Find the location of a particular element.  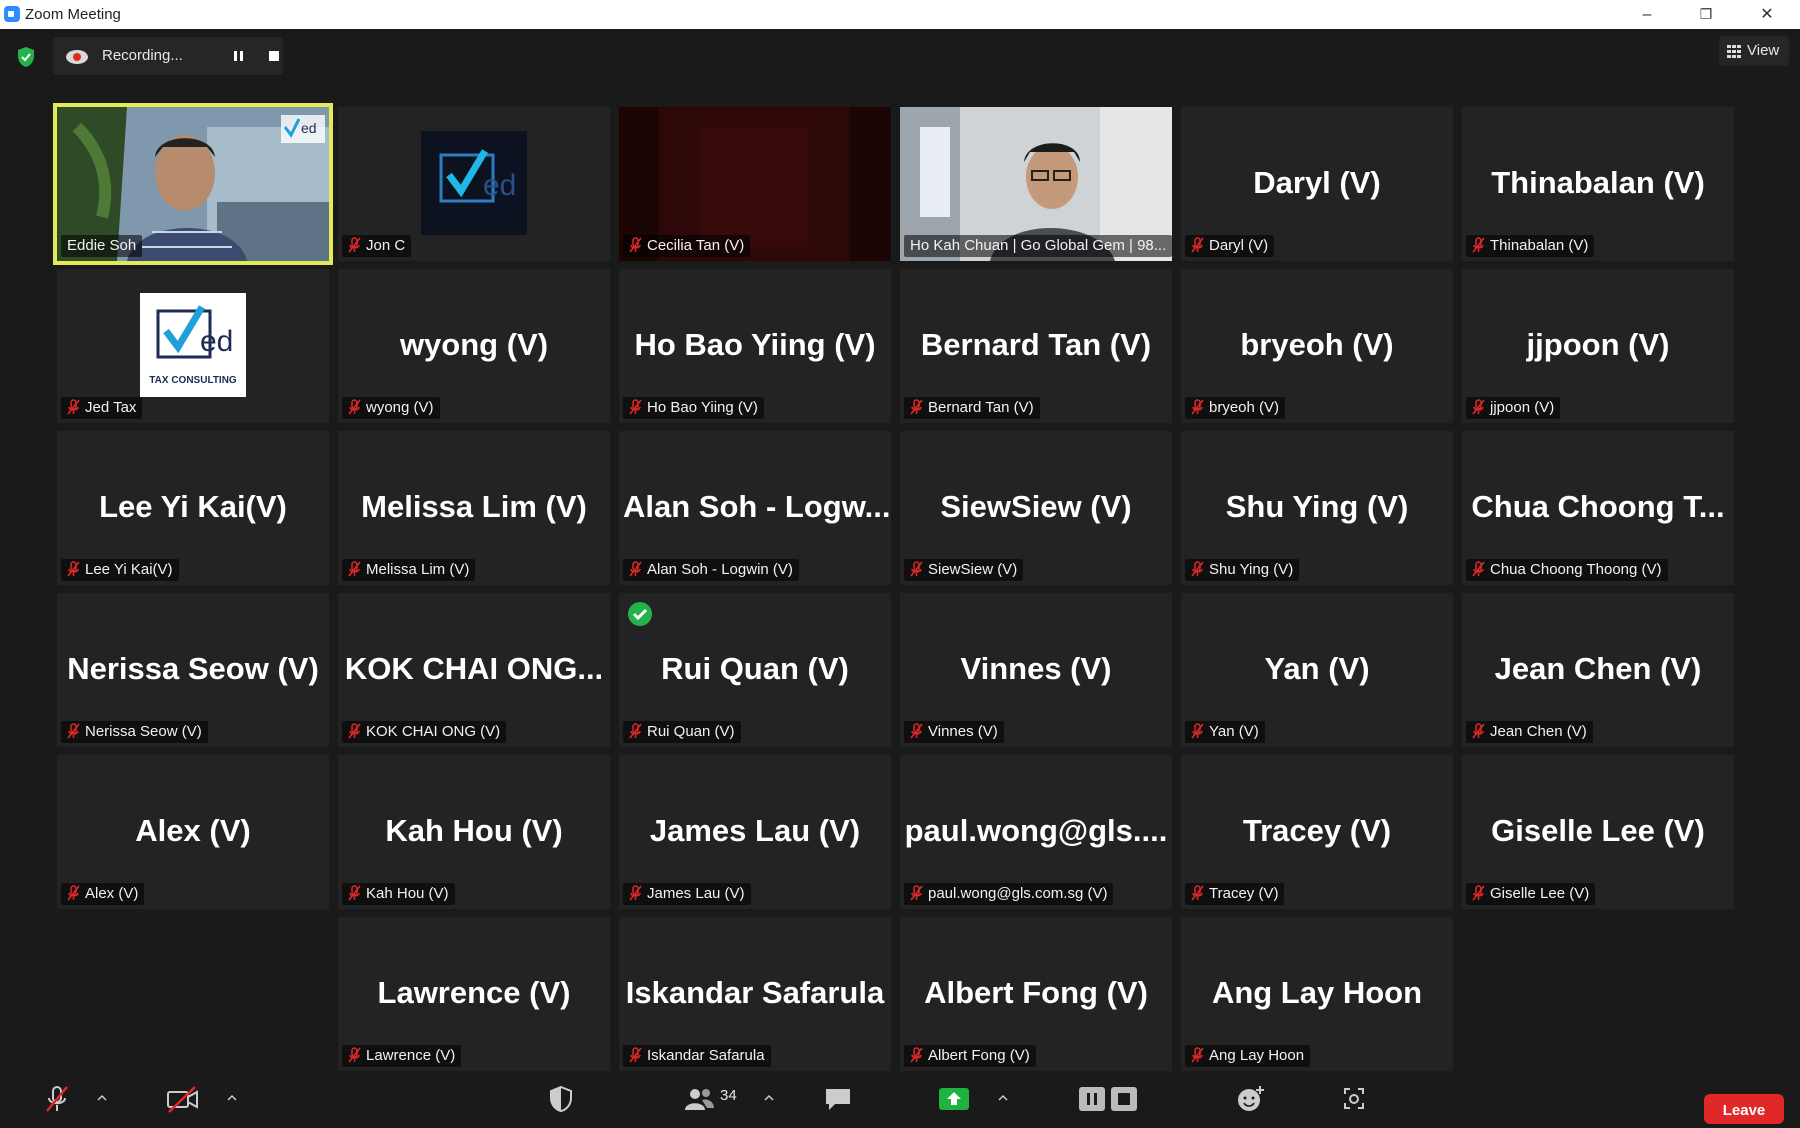

participant-tile: Vinnes (V) Vinnes (V) is located at coordinates (1036, 670).